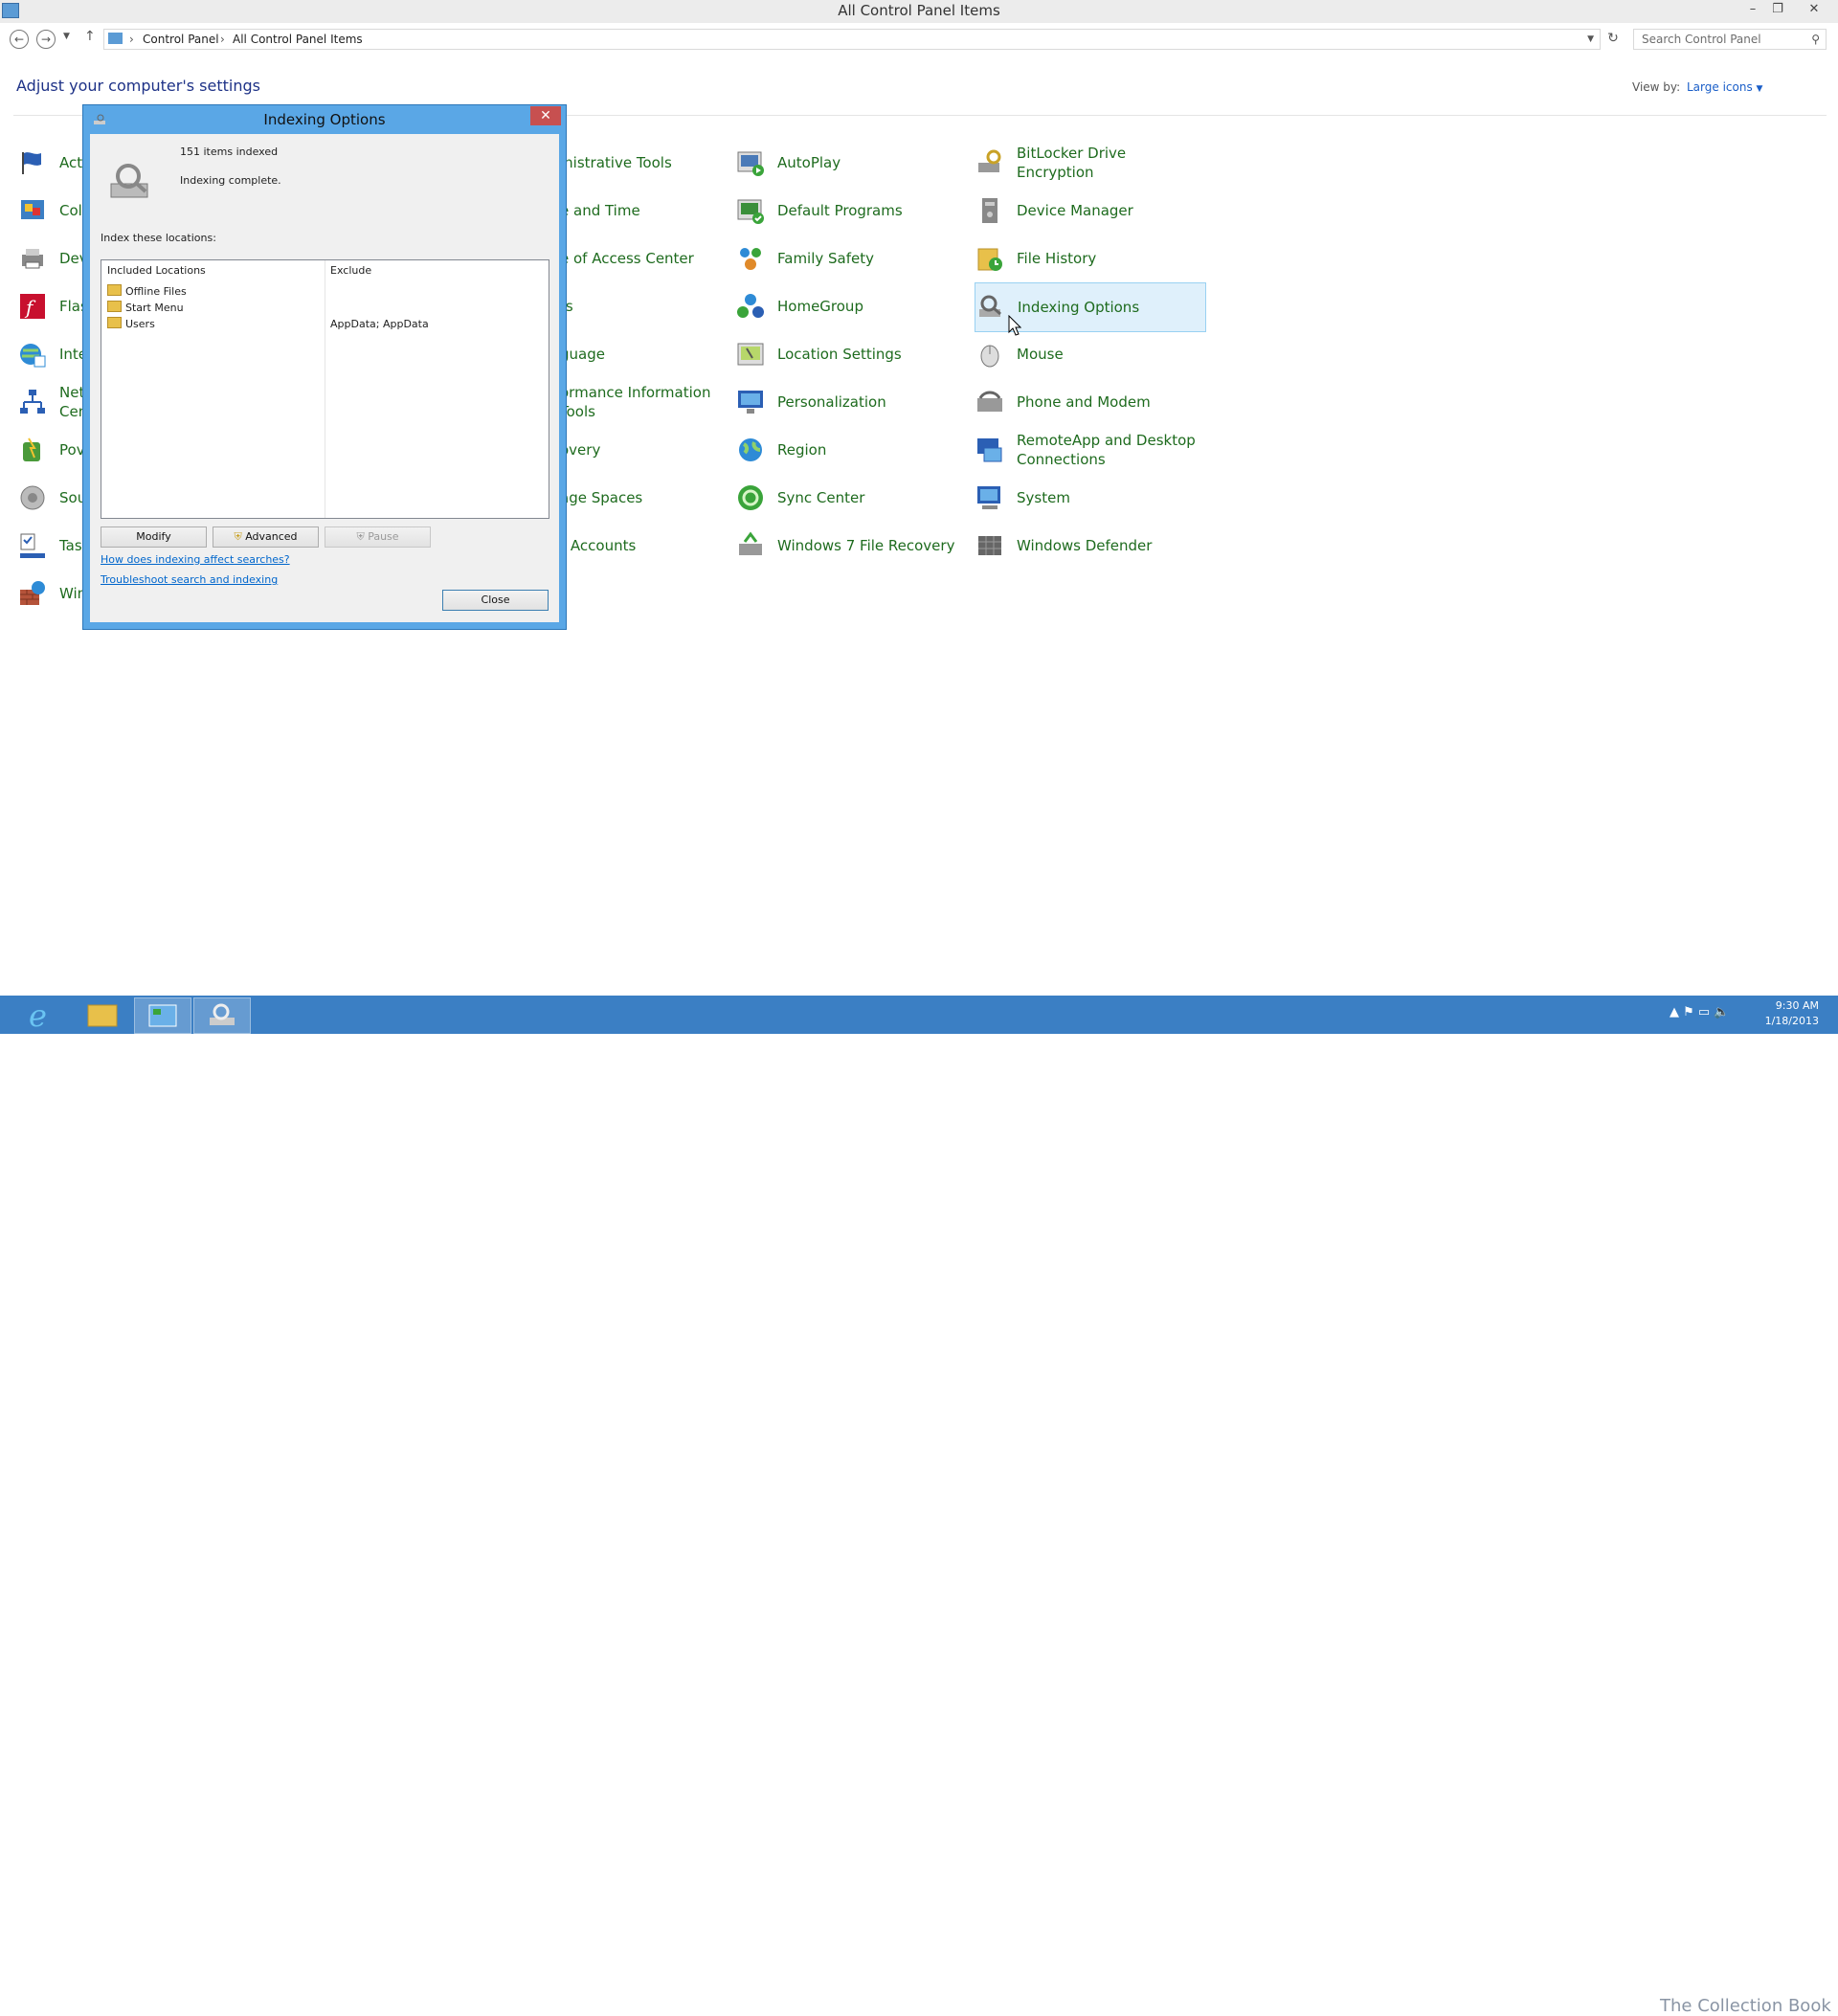 The width and height of the screenshot is (1838, 2016). What do you see at coordinates (990, 357) in the screenshot?
I see `mouse-icon` at bounding box center [990, 357].